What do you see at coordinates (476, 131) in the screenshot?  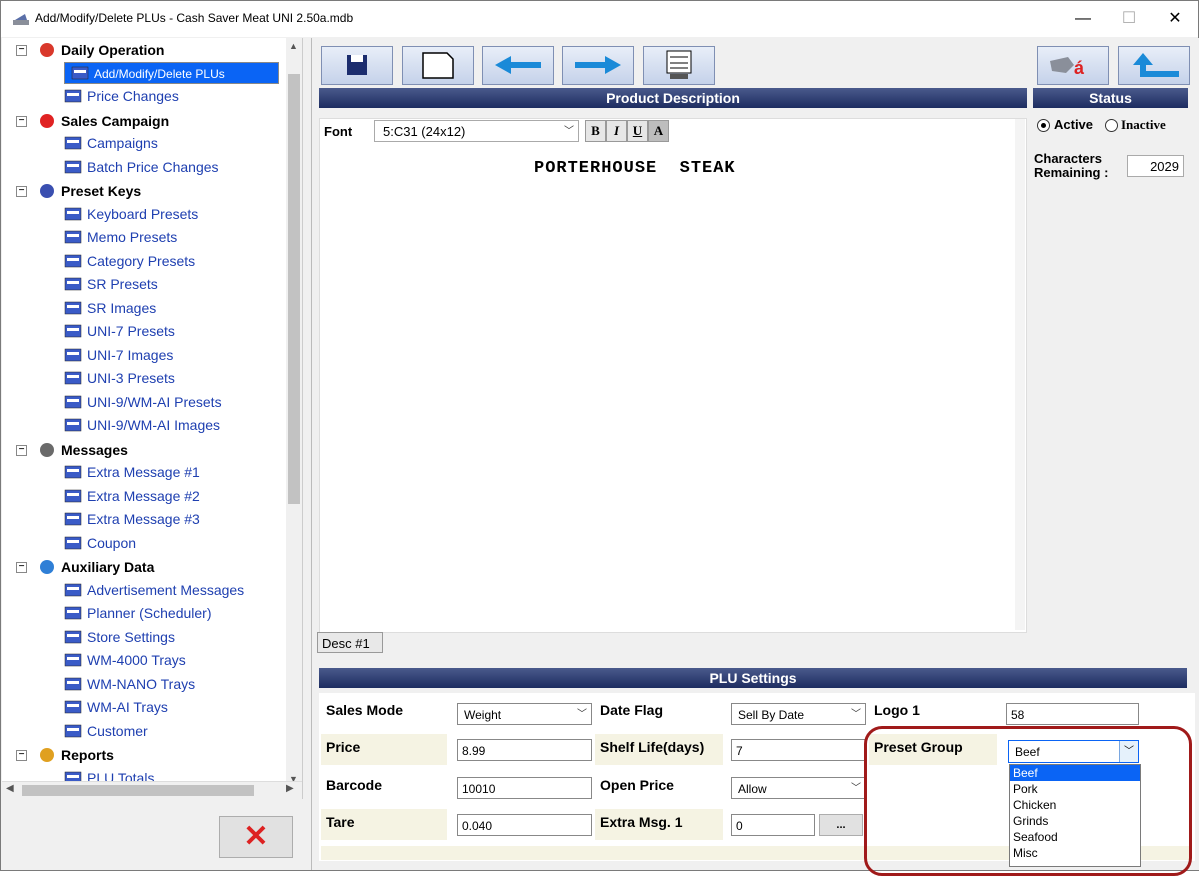 I see `font-select: 5:C31 (24x12) ﹀` at bounding box center [476, 131].